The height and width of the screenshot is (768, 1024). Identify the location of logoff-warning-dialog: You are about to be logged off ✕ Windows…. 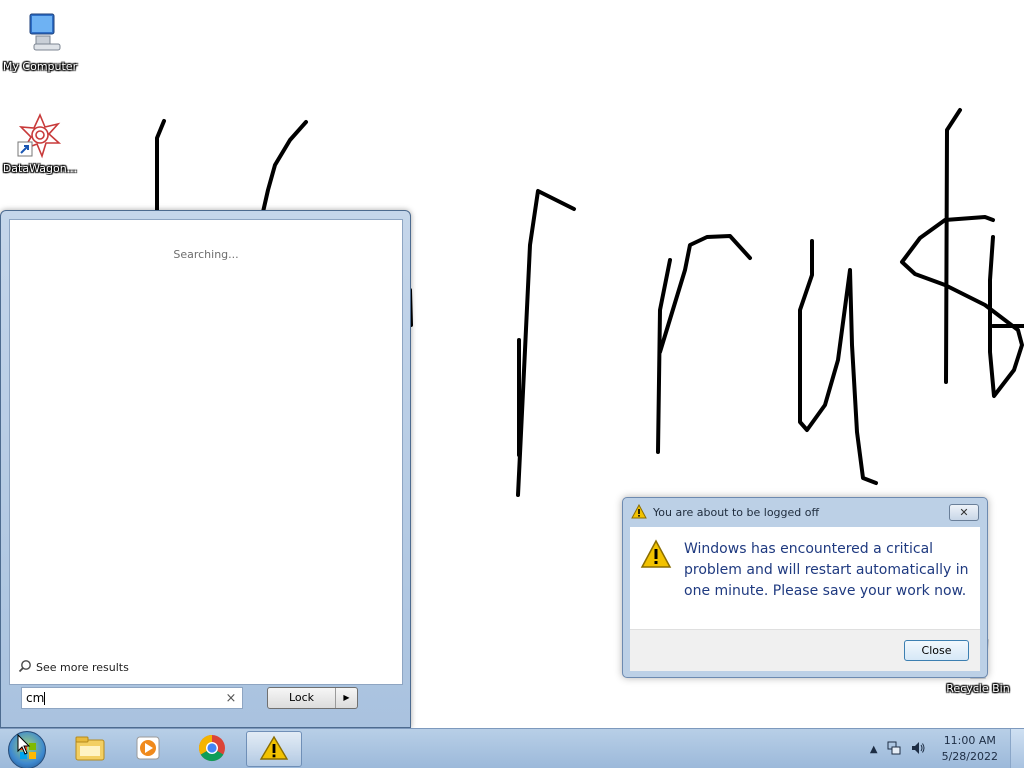
(805, 587).